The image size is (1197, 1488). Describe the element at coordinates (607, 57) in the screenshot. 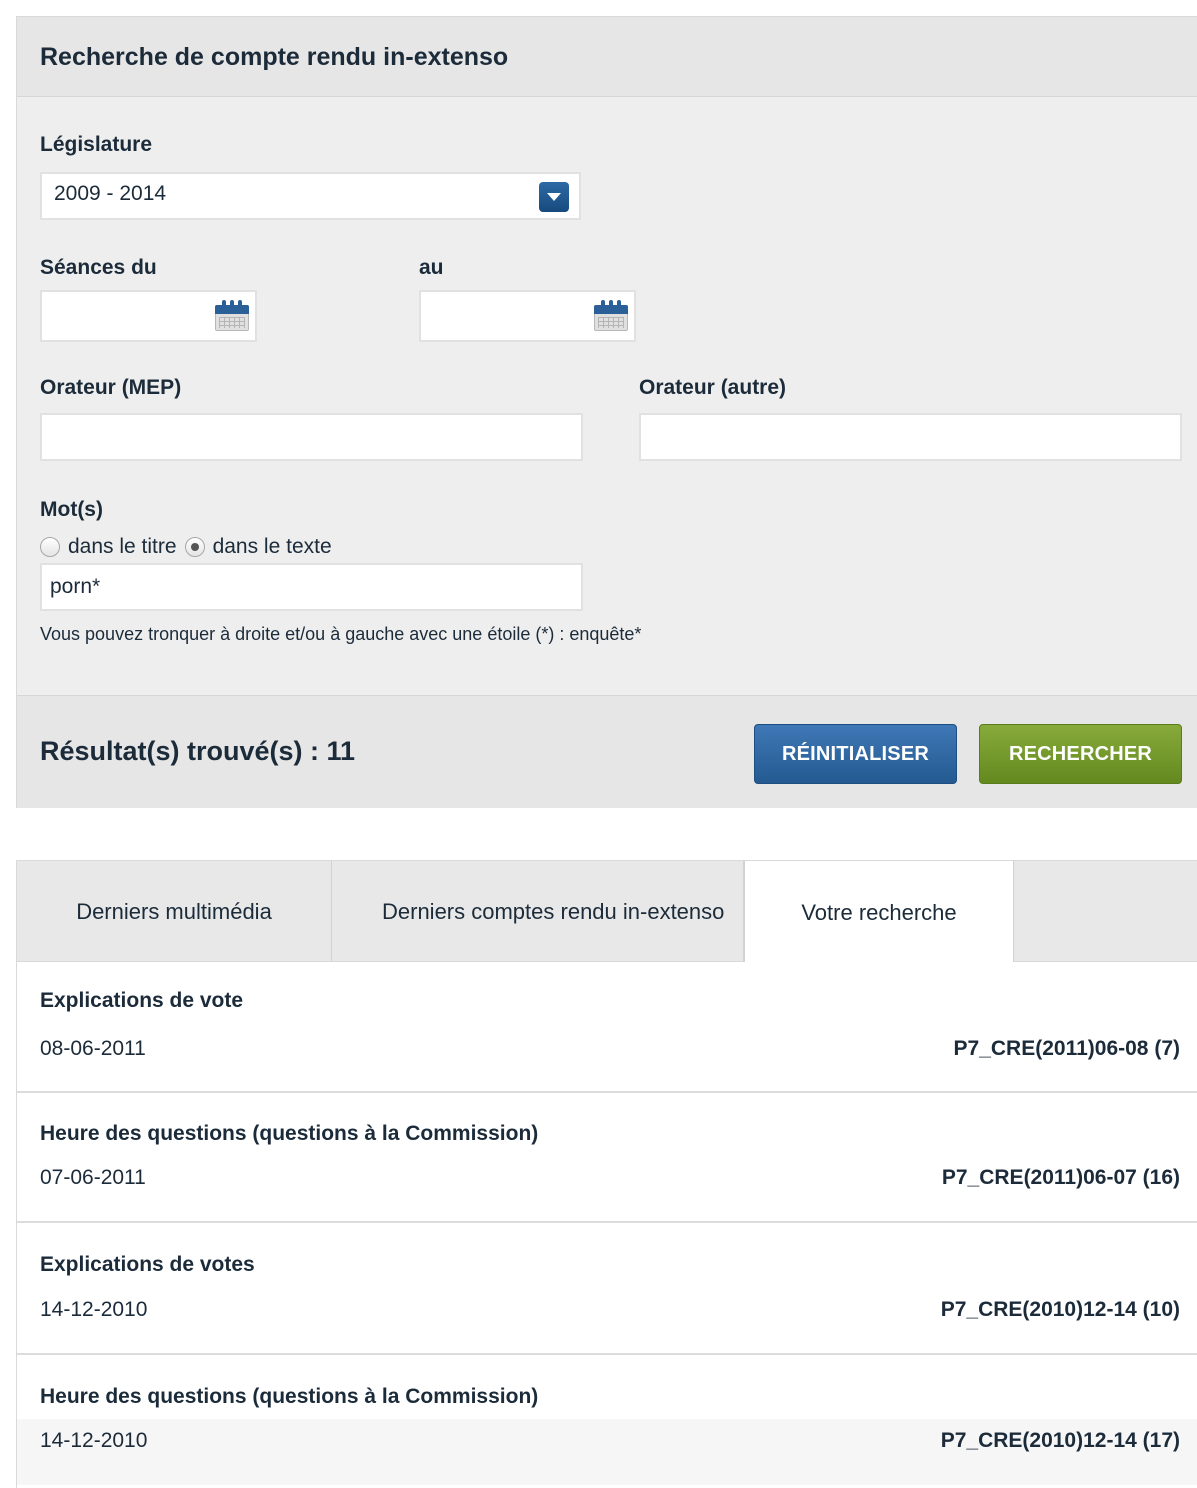

I see `panel-header: Recherche de compte rendu in-extenso` at that location.